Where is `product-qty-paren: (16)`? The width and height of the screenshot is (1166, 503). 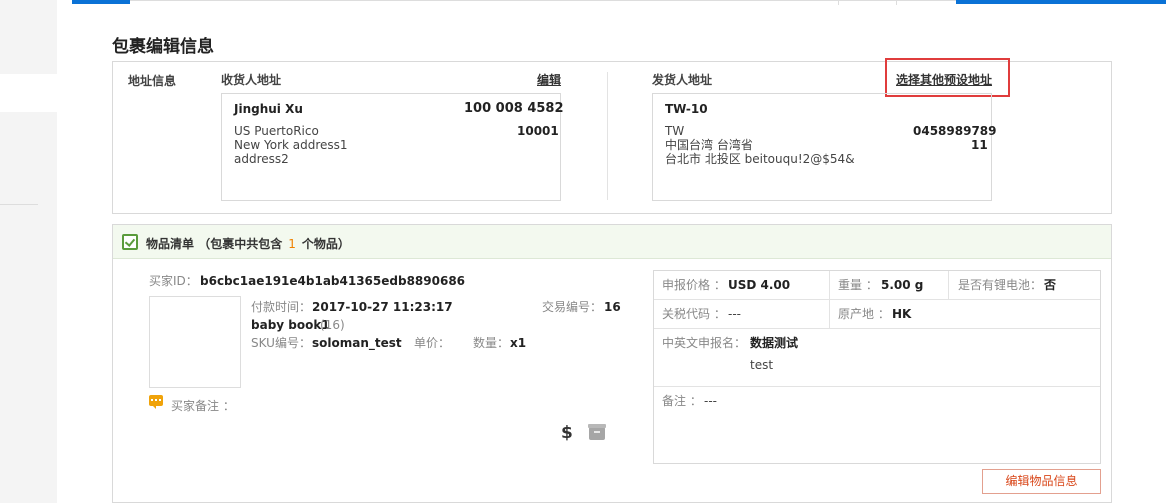 product-qty-paren: (16) is located at coordinates (332, 325).